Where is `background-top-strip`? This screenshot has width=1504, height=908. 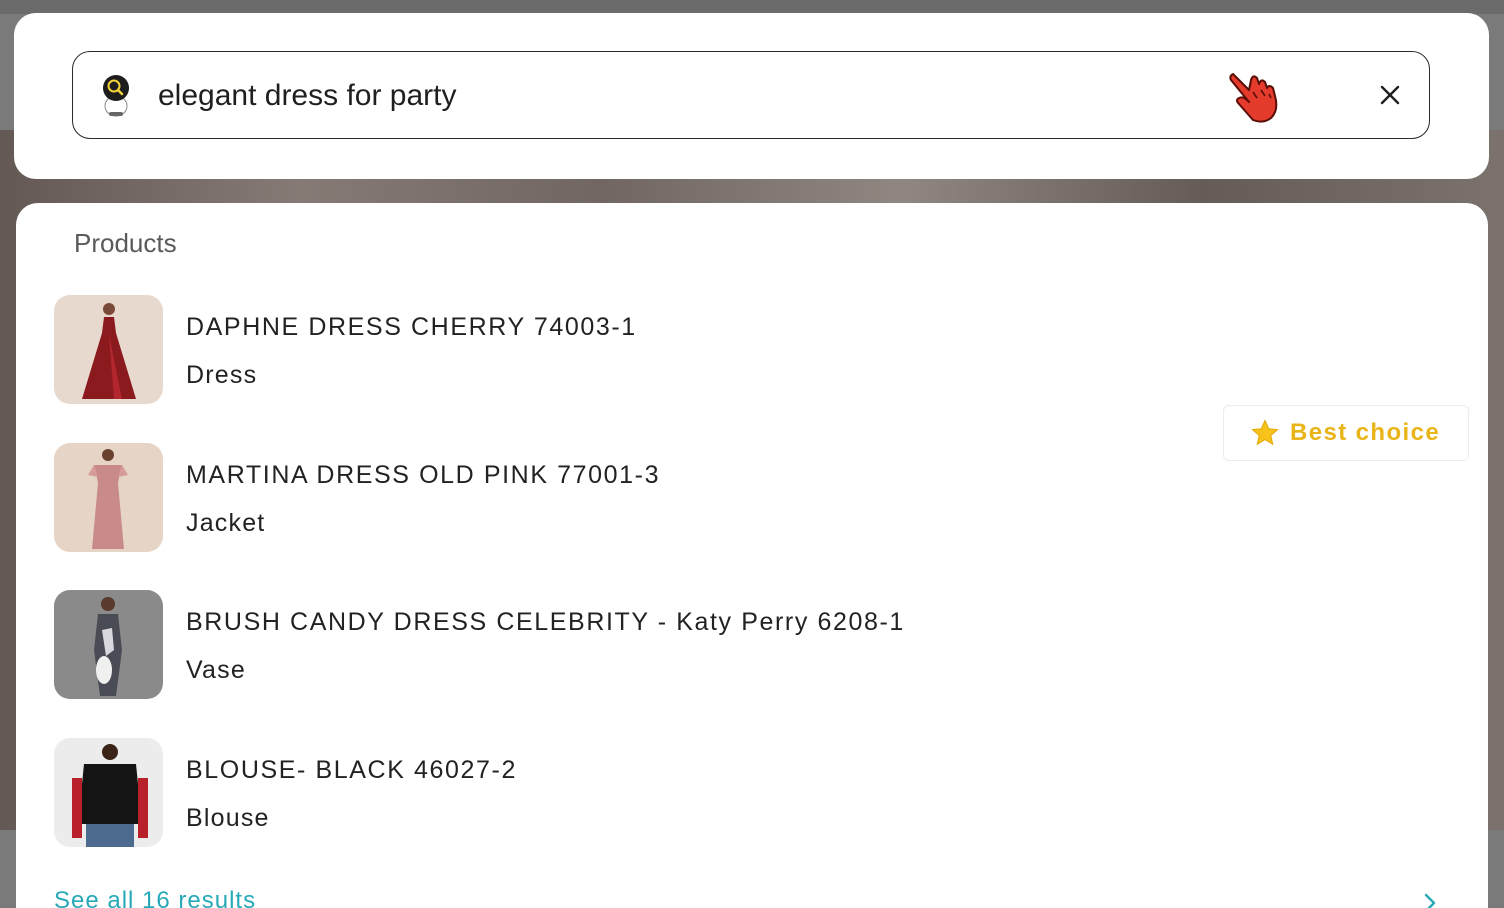 background-top-strip is located at coordinates (752, 7).